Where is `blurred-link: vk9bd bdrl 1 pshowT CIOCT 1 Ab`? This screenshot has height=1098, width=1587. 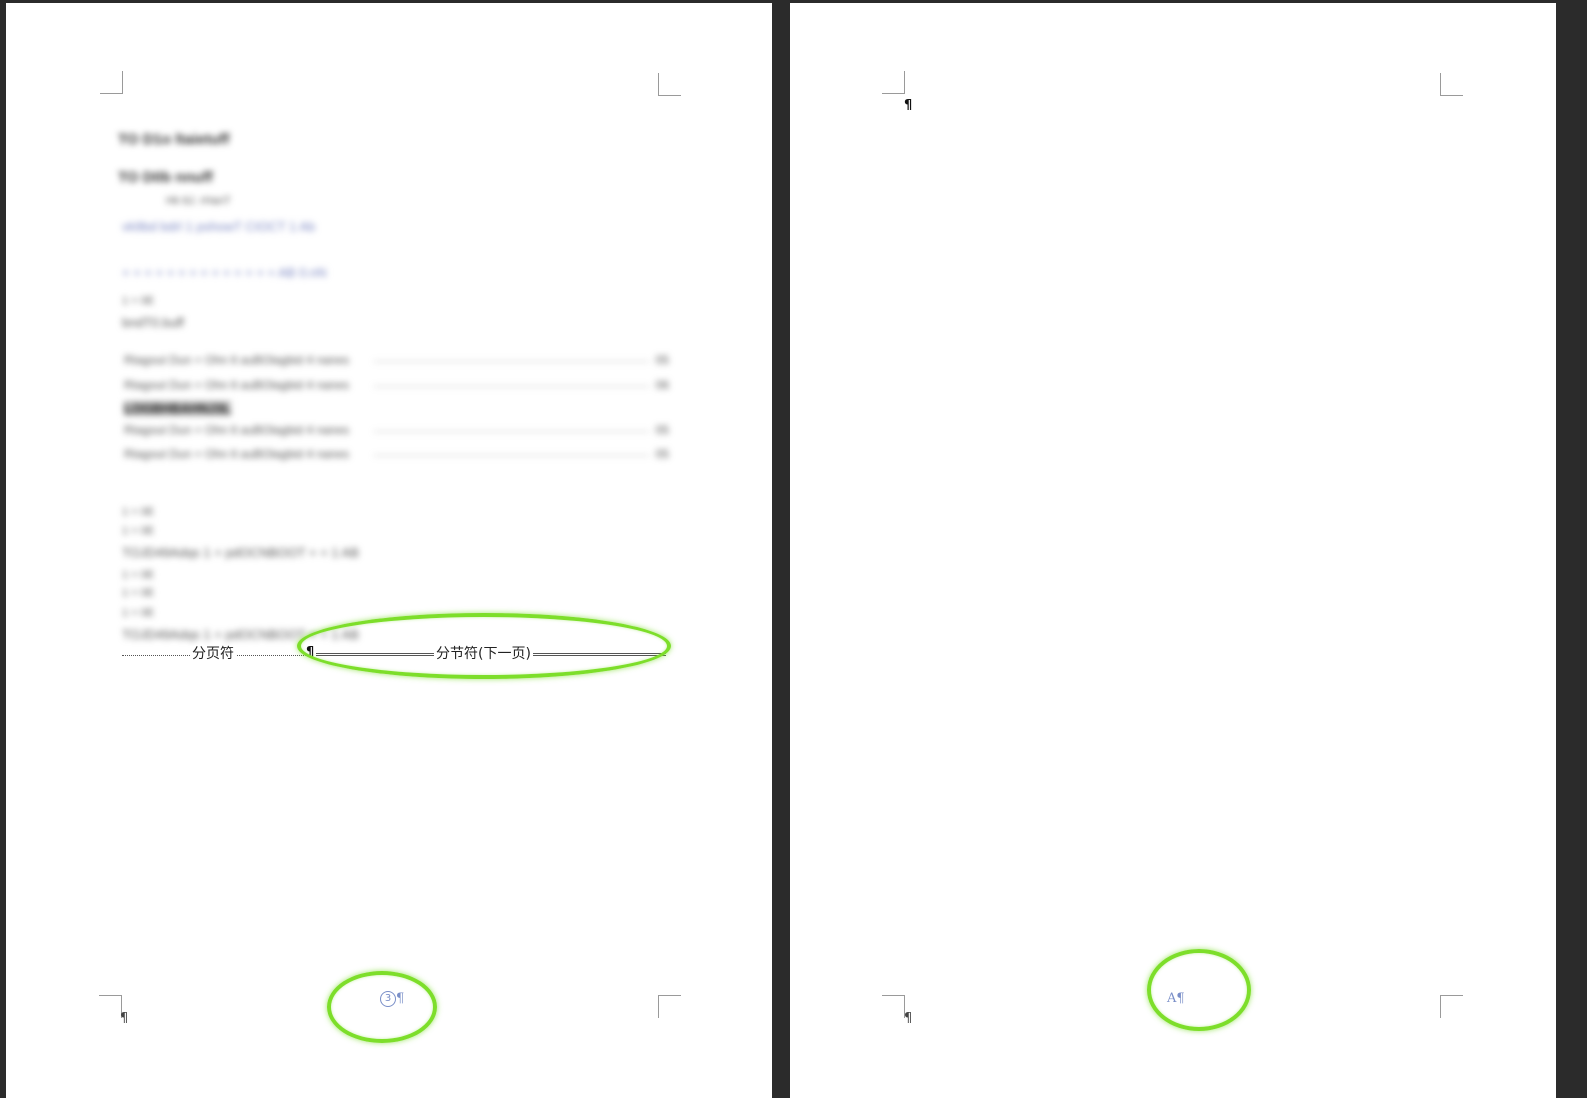
blurred-link: vk9bd bdrl 1 pshowT CIOCT 1 Ab is located at coordinates (219, 226).